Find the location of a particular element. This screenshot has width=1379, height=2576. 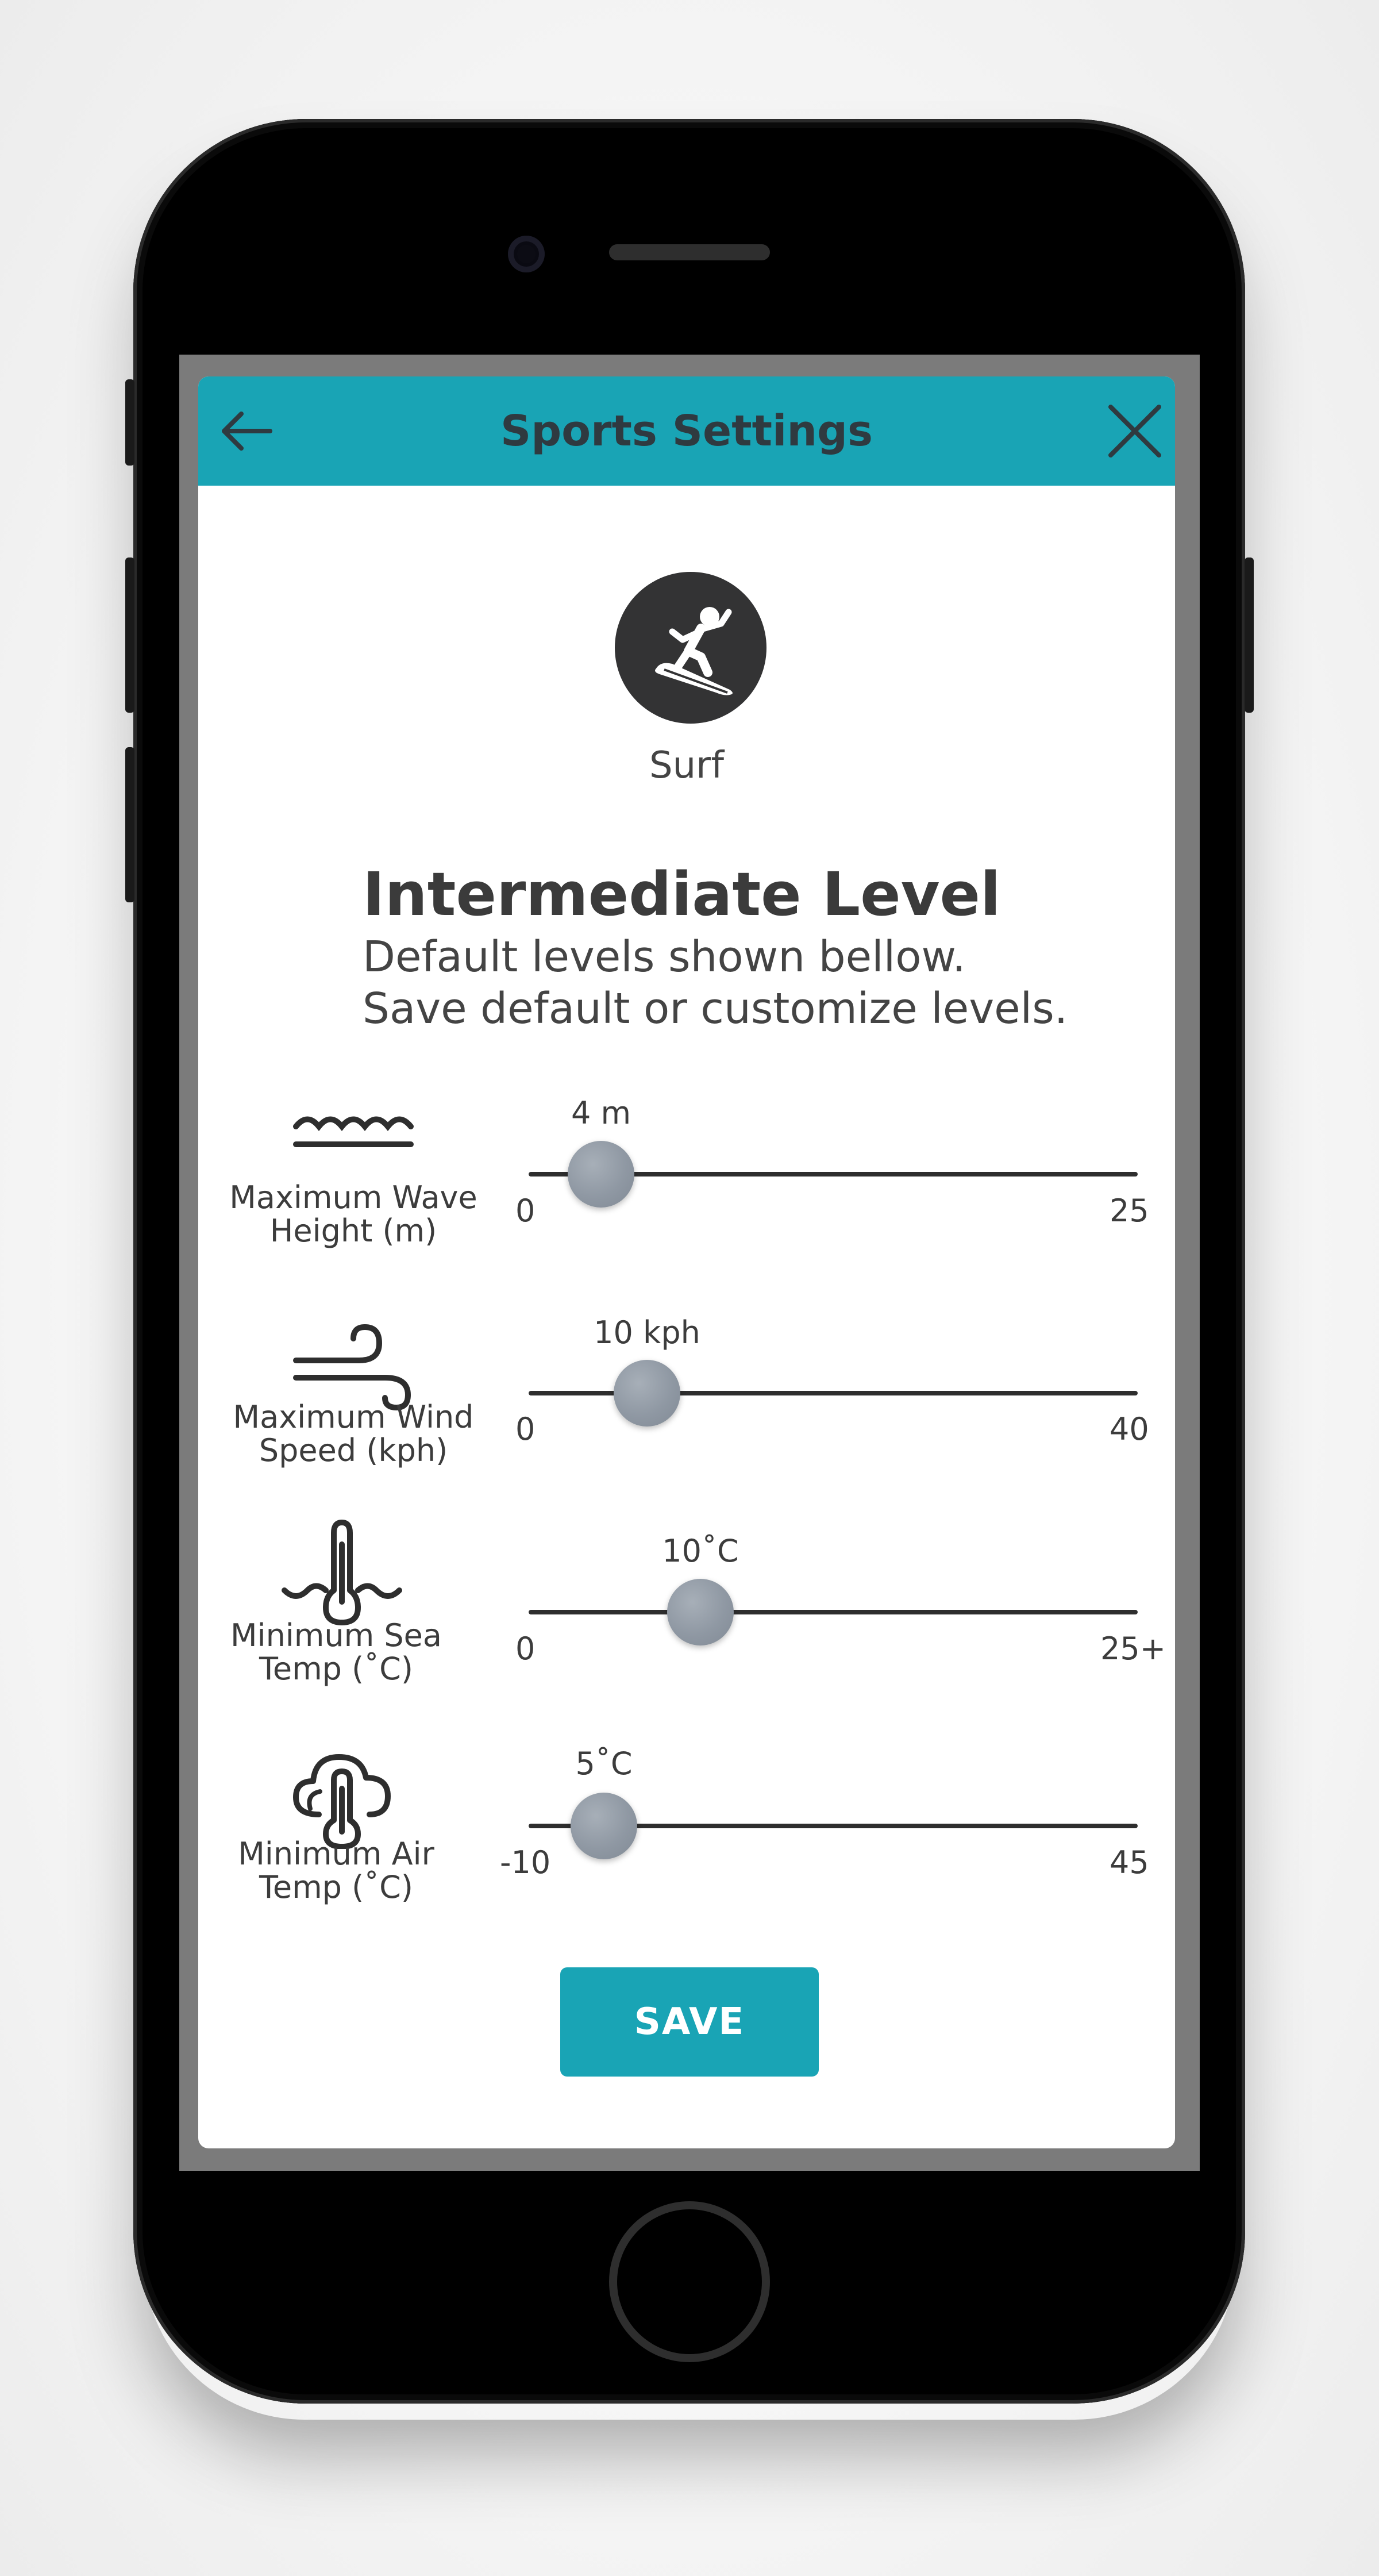

sea-temp-max: 25+ is located at coordinates (1133, 1649).